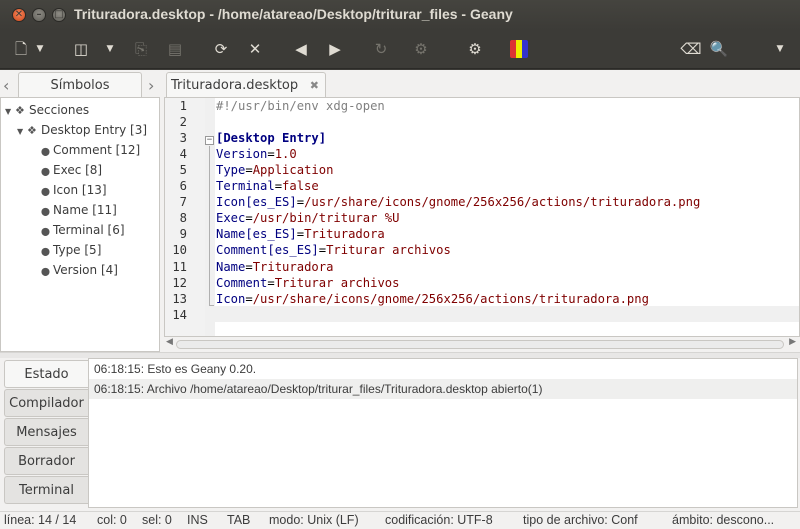 The height and width of the screenshot is (529, 800). I want to click on tree-item: ⬤ Type [5], so click(80, 250).